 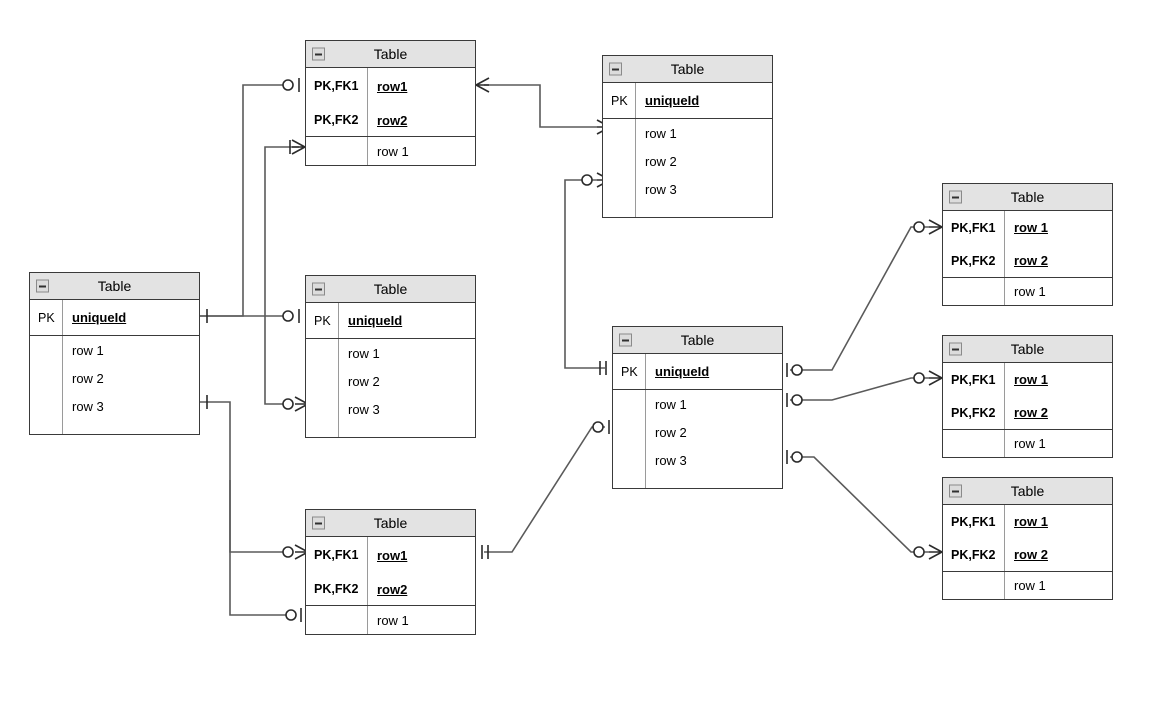 I want to click on entity-table-t7: Table PK,FK1 row 1 PK,FK2 row 2 row 1, so click(x=1027, y=244).